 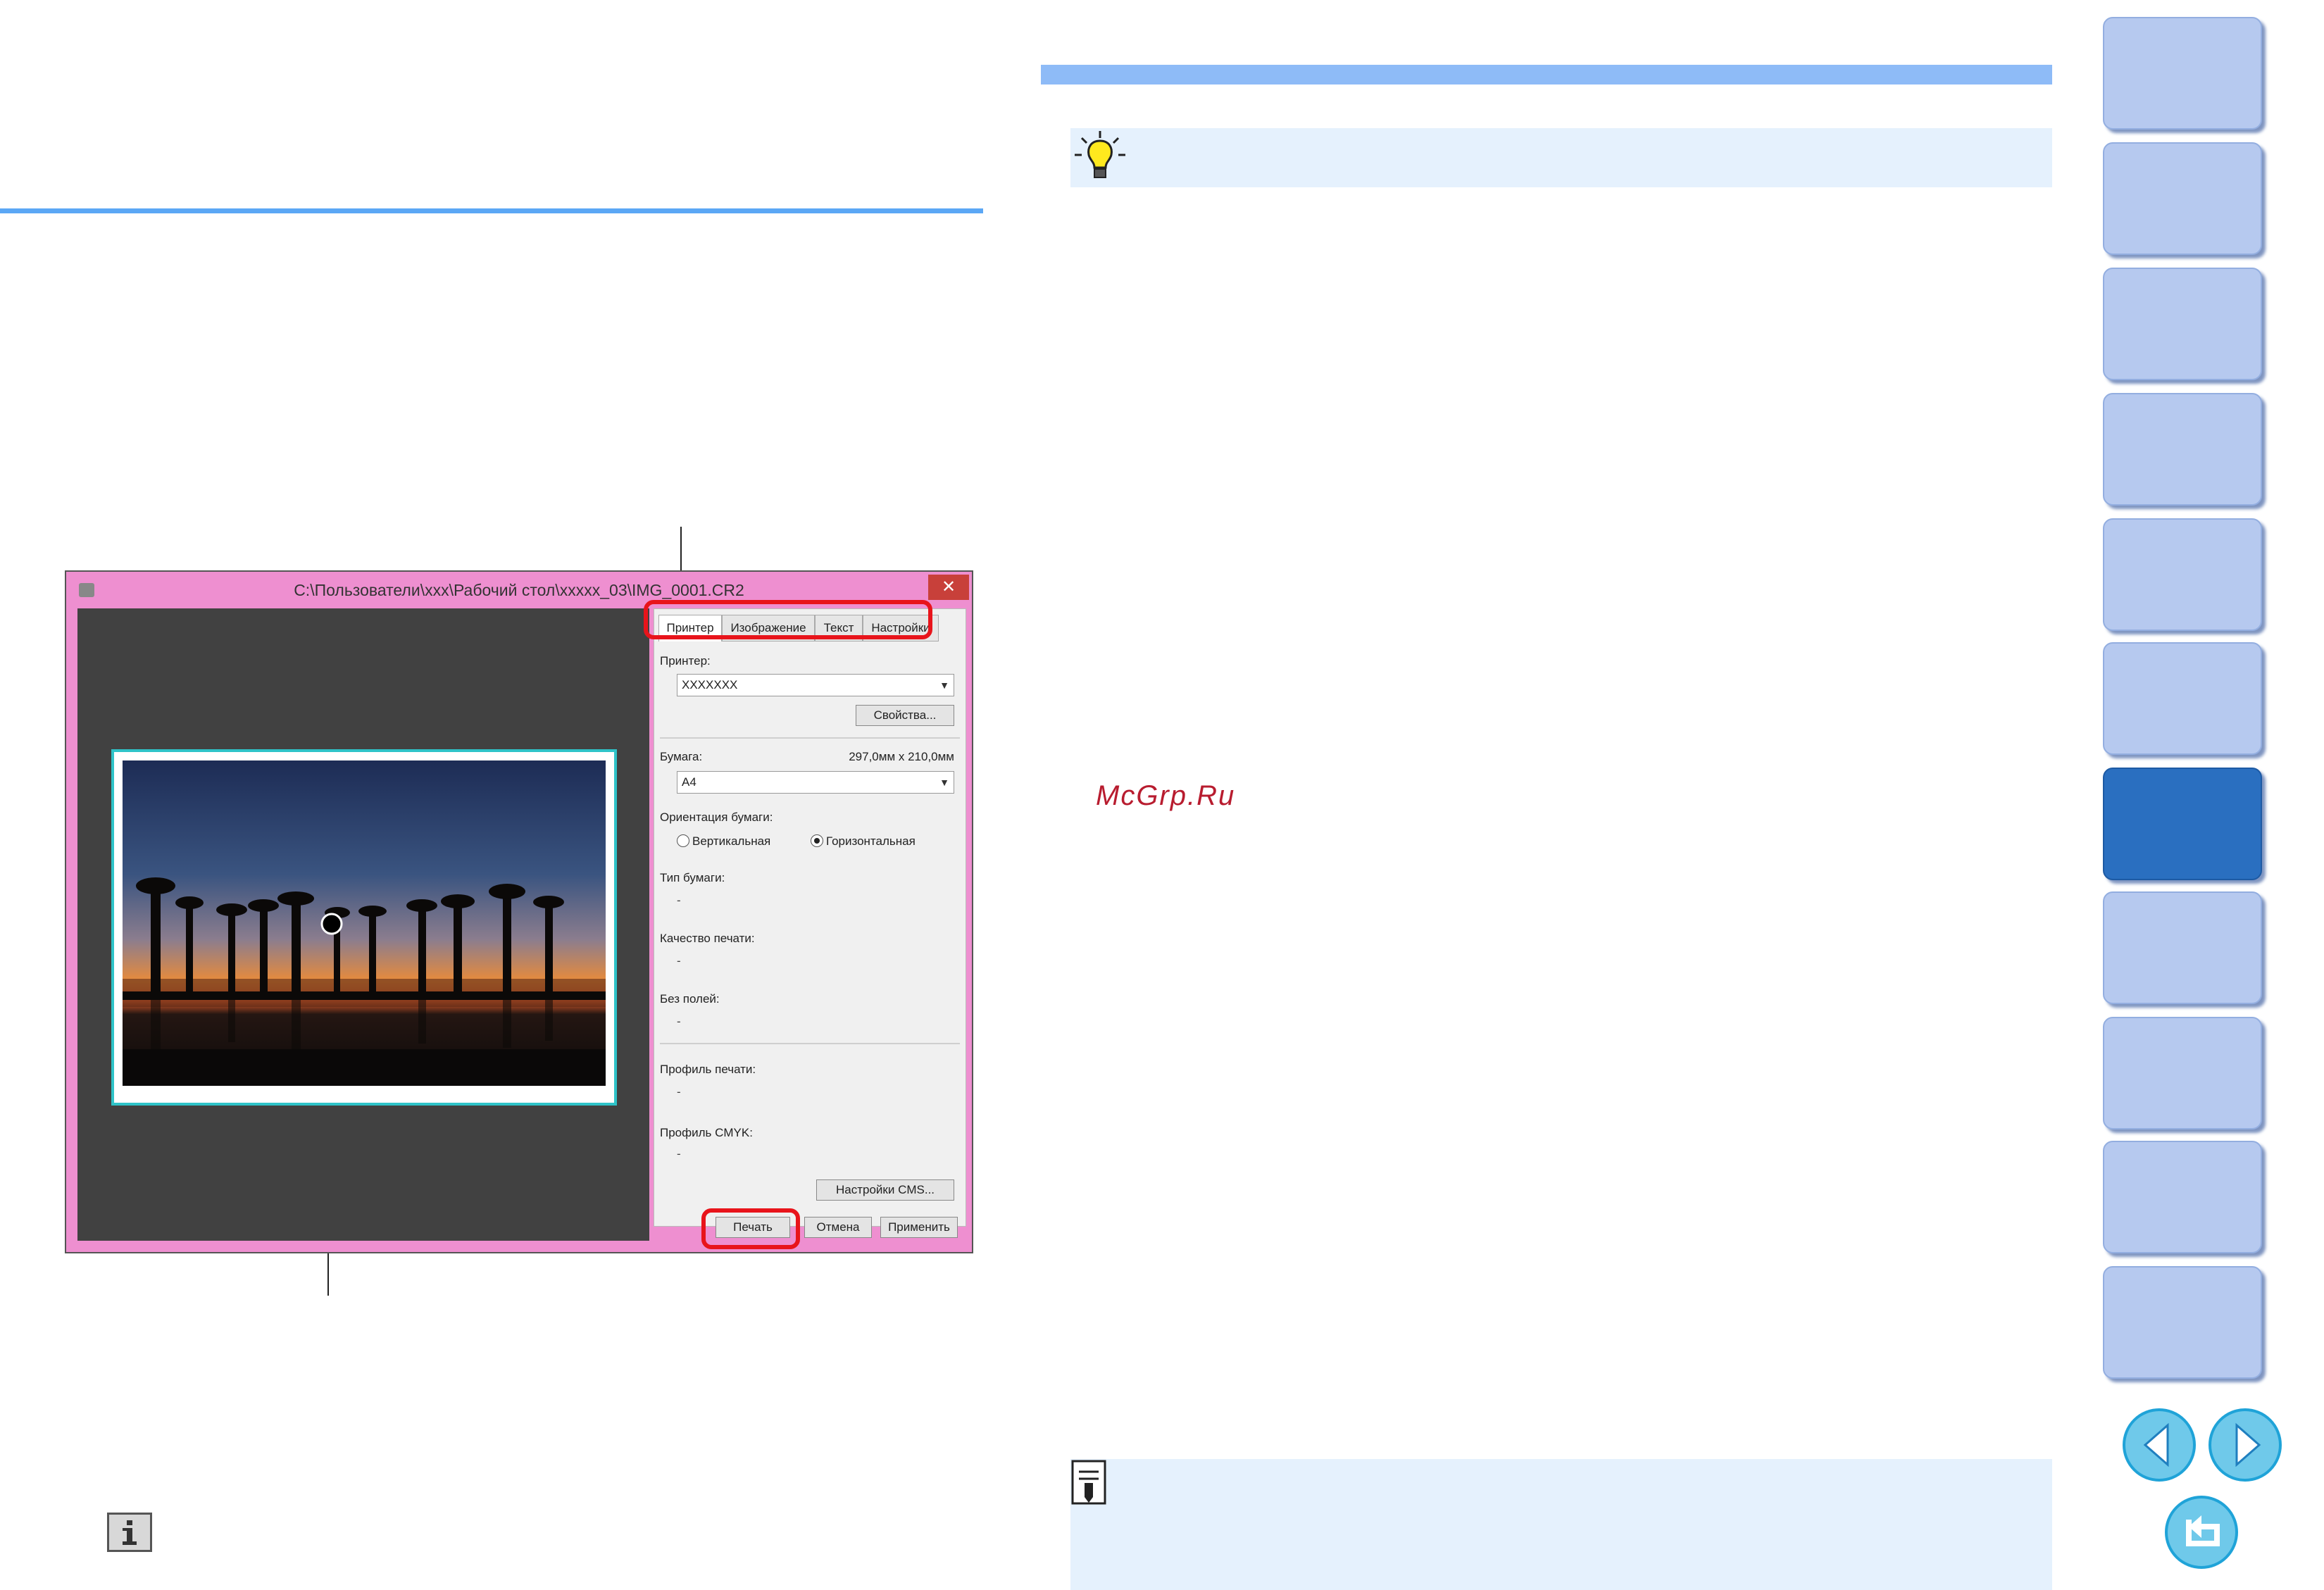 What do you see at coordinates (815, 782) in the screenshot?
I see `paper-select: A4 ▼` at bounding box center [815, 782].